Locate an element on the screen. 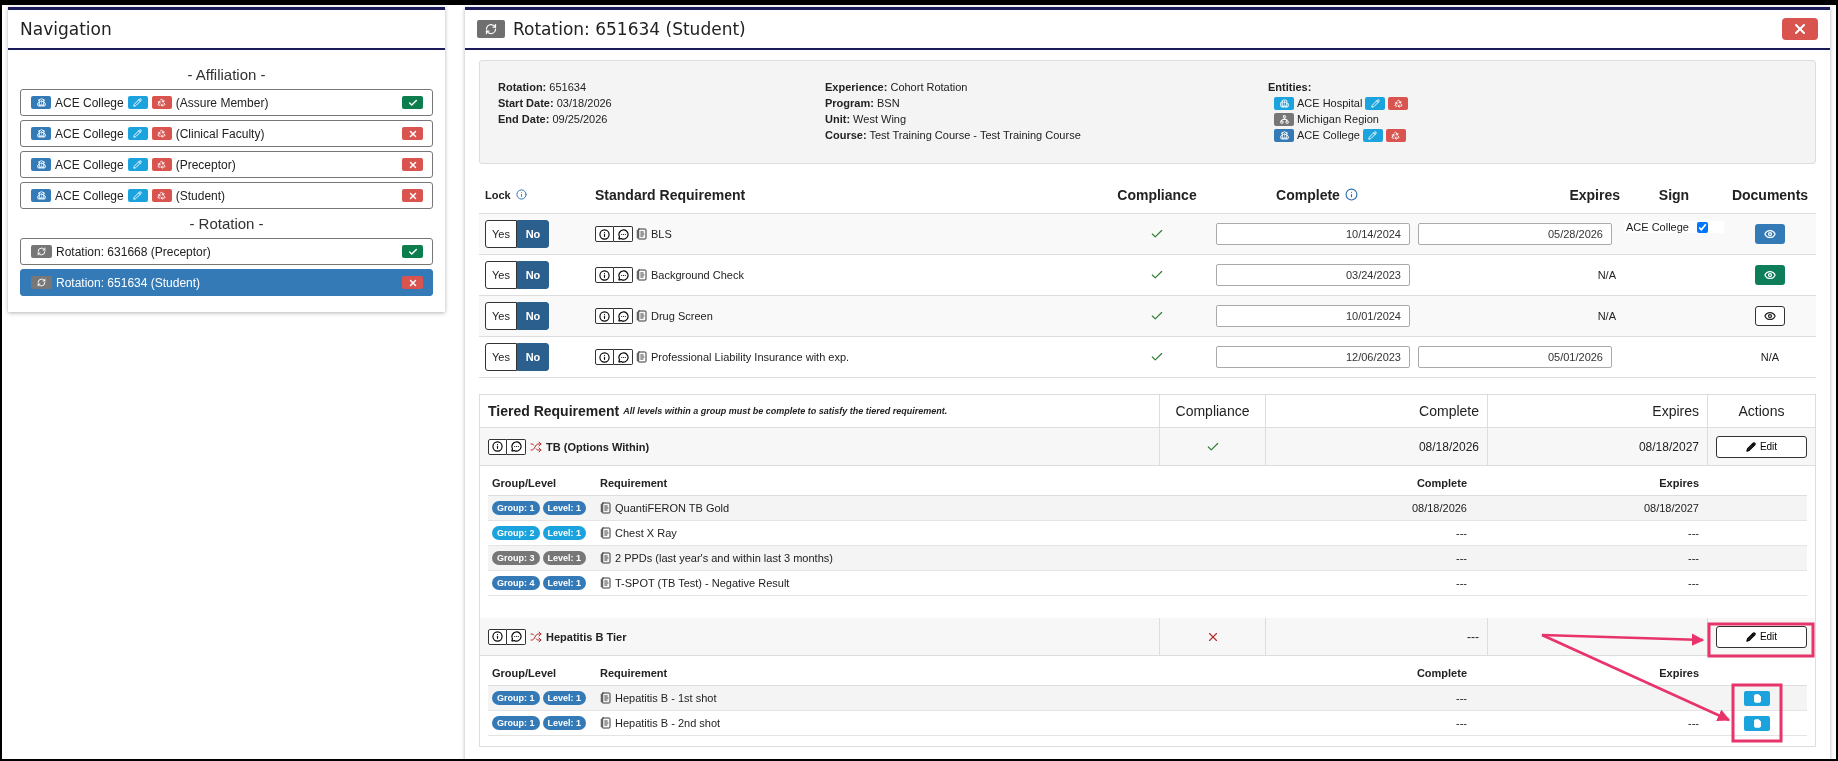 The width and height of the screenshot is (1838, 761). table-note: All levels within a group must be complete to satisfy the tiered requirement. is located at coordinates (785, 411).